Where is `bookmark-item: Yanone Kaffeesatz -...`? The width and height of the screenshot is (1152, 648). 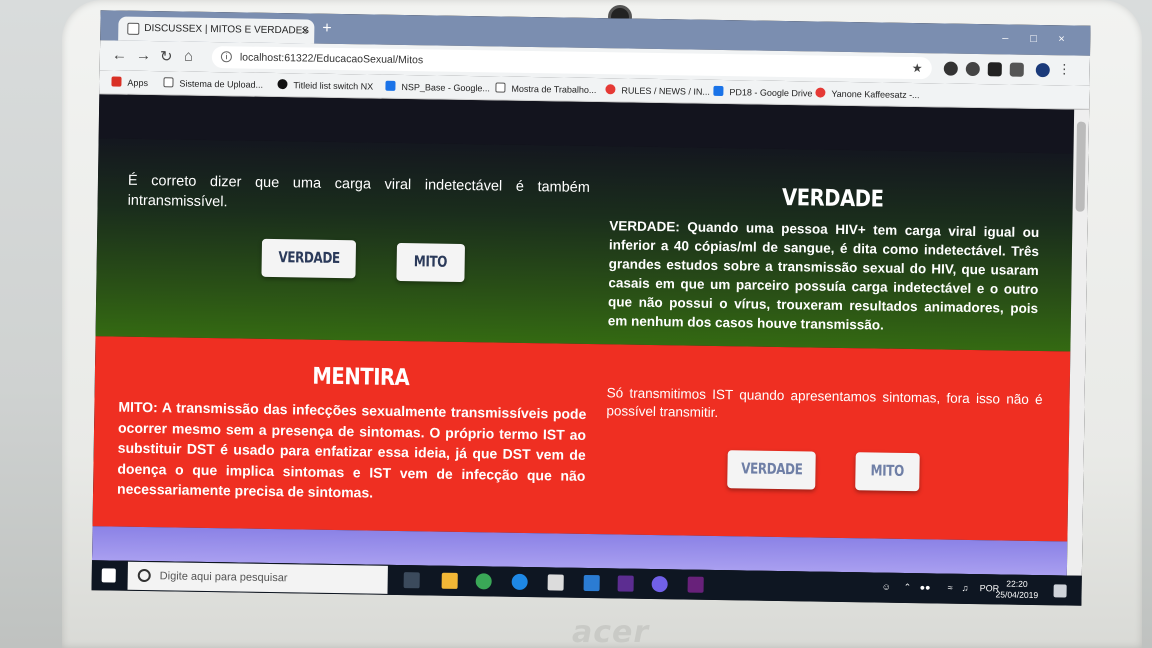
bookmark-item: Yanone Kaffeesatz -... is located at coordinates (867, 94).